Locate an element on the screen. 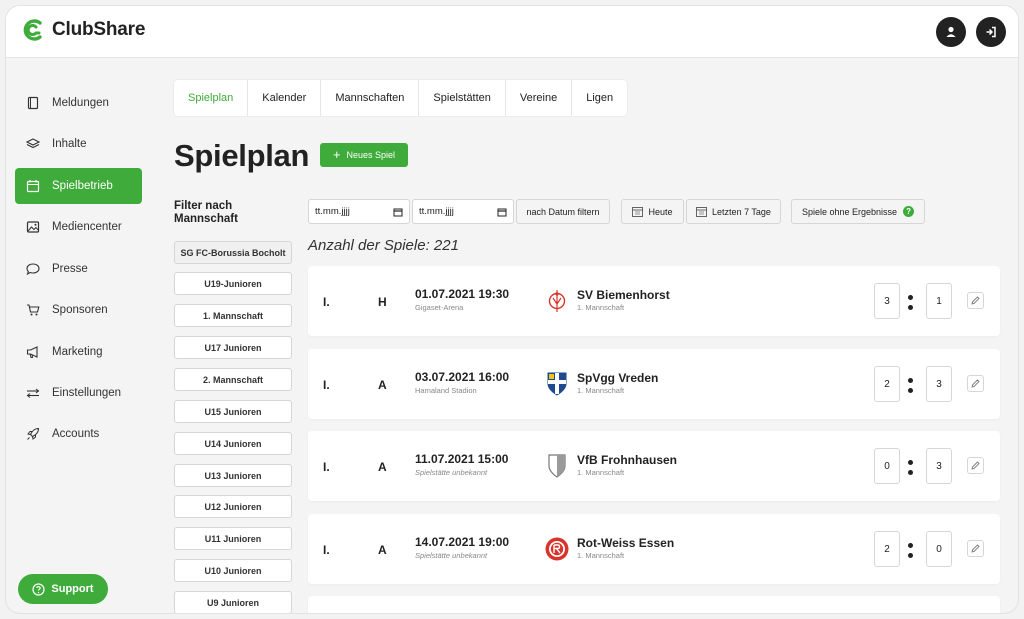 This screenshot has height=619, width=1024. game-card is located at coordinates (654, 604).